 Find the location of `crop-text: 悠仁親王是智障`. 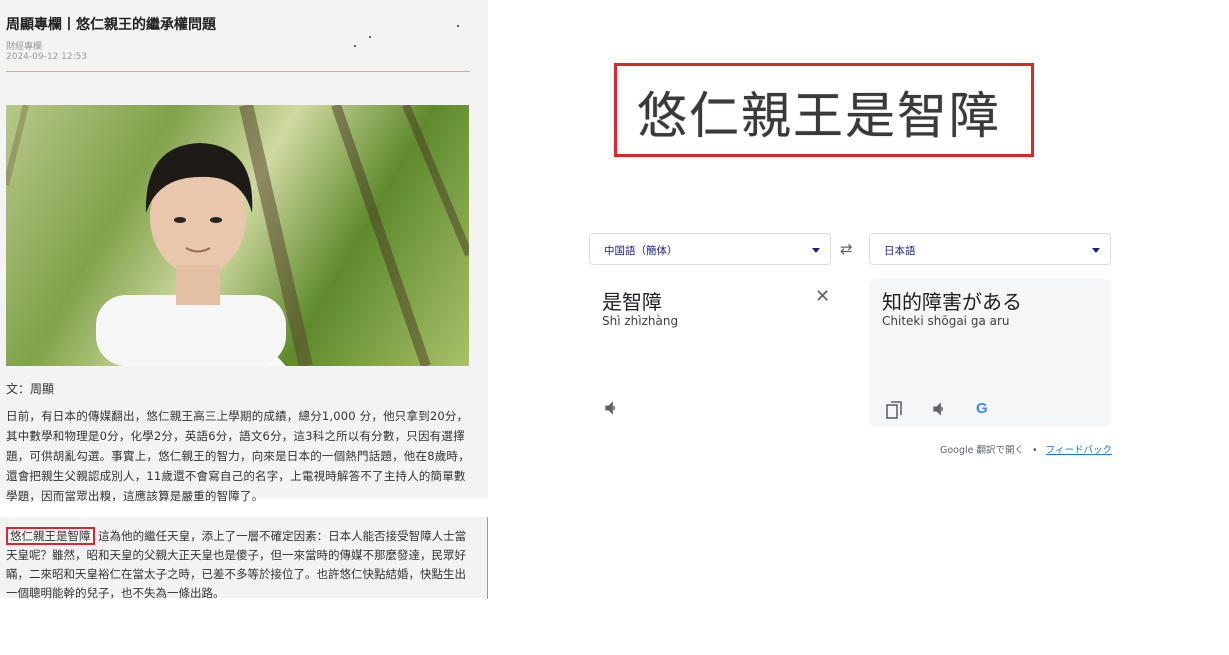

crop-text: 悠仁親王是智障 is located at coordinates (819, 116).